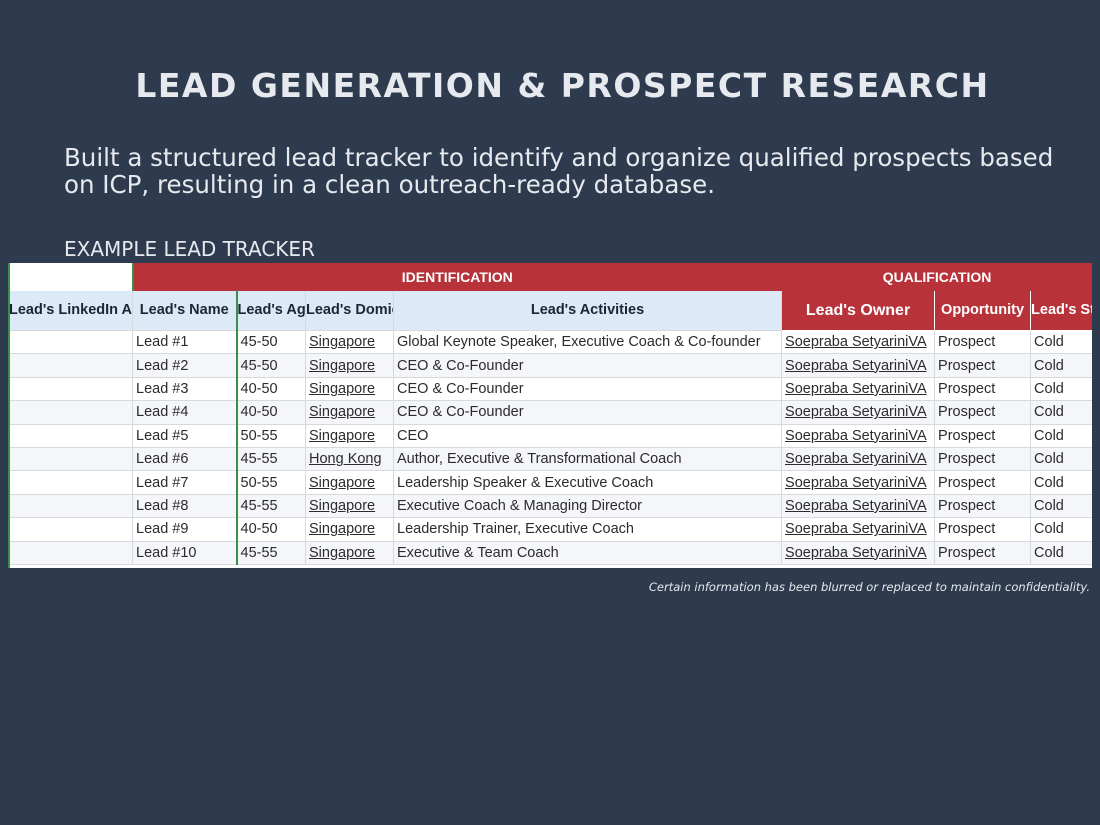 Image resolution: width=1100 pixels, height=825 pixels. What do you see at coordinates (184, 552) in the screenshot?
I see `cell-name: Lead #10` at bounding box center [184, 552].